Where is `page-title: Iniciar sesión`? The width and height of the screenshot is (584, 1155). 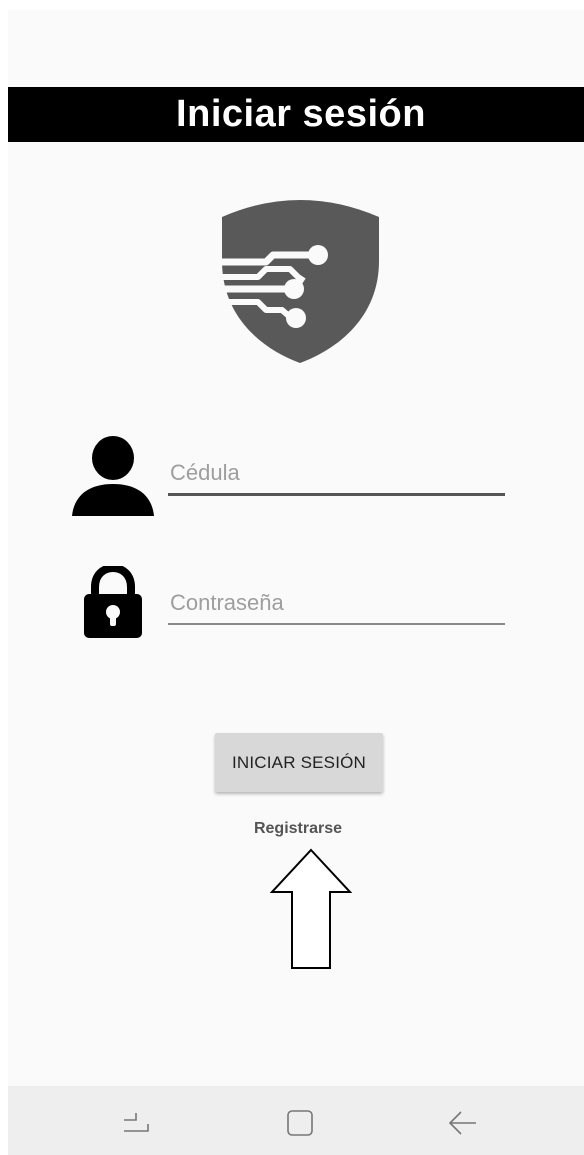 page-title: Iniciar sesión is located at coordinates (301, 114).